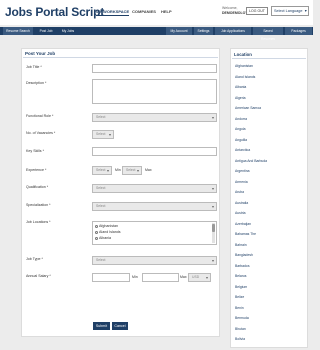 Image resolution: width=320 pixels, height=350 pixels. I want to click on description-textarea, so click(154, 91).